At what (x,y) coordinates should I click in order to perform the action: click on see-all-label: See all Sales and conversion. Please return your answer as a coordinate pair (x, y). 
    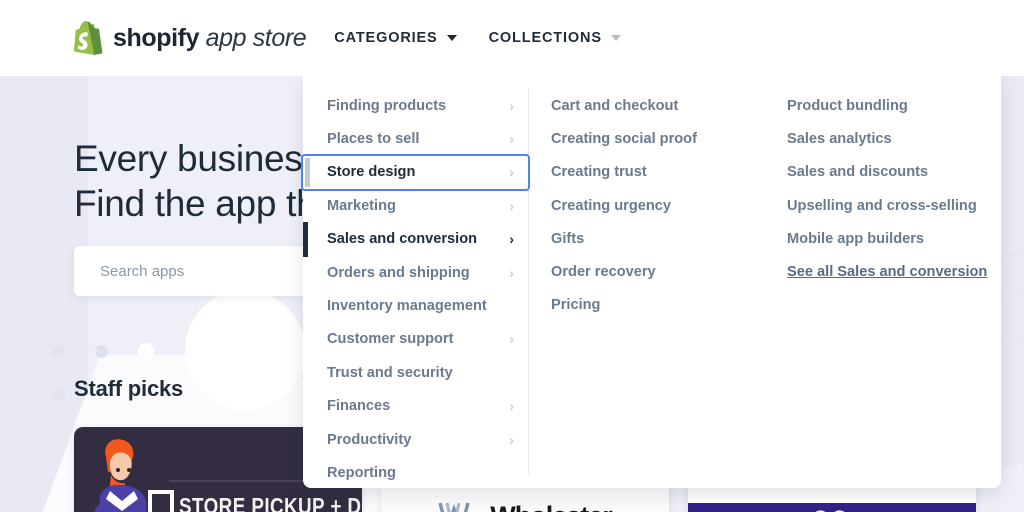
    Looking at the image, I should click on (887, 272).